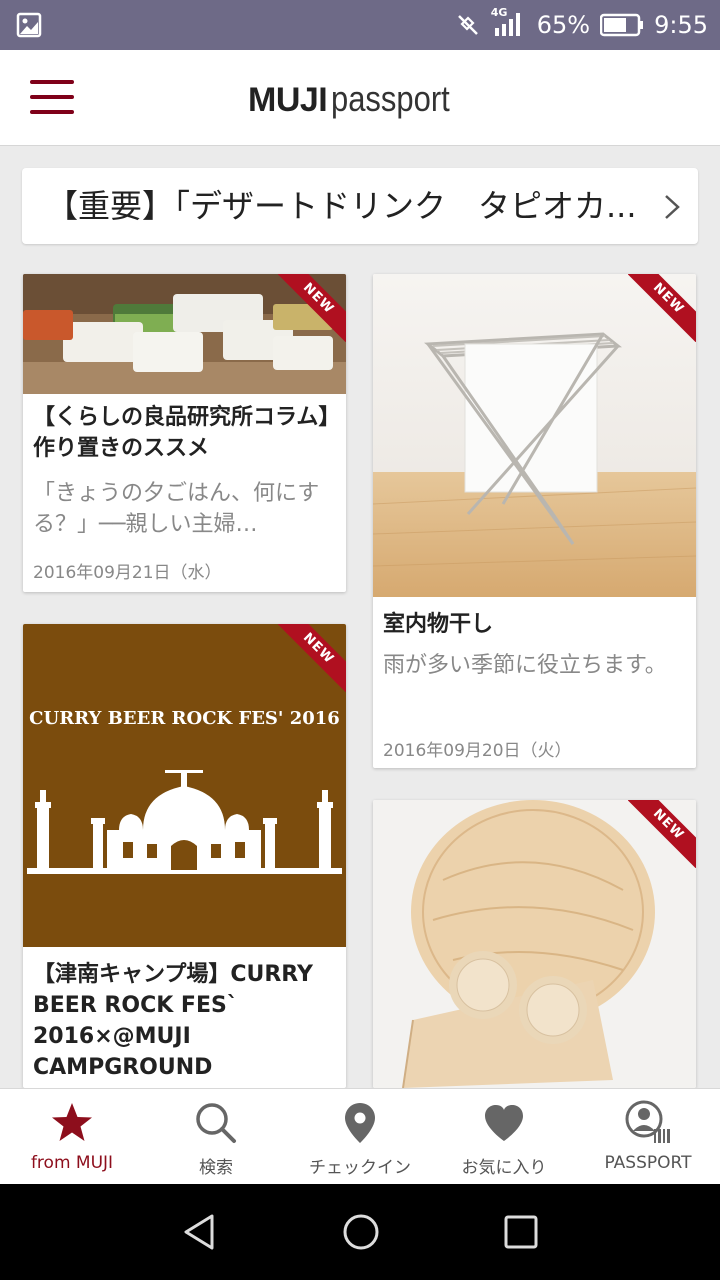  I want to click on vibrate-off-icon, so click(467, 25).